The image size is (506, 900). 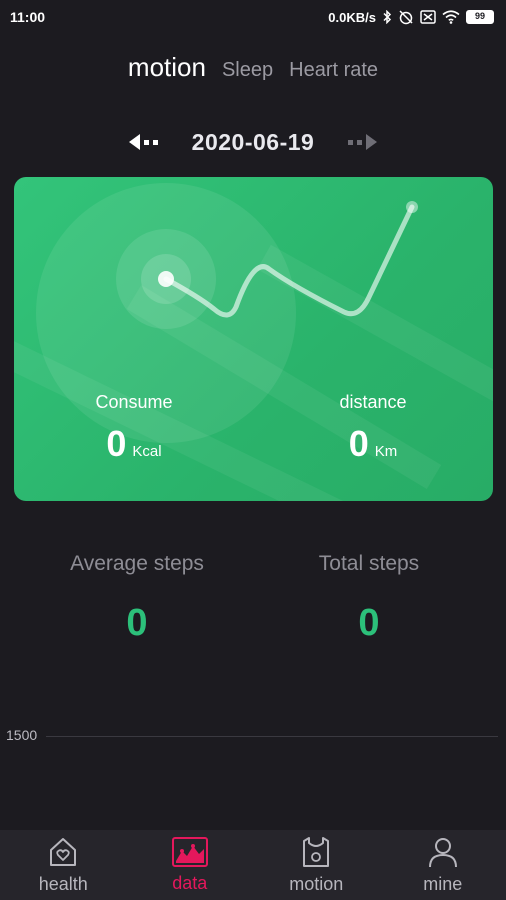 I want to click on average-steps-value: 0, so click(x=137, y=623).